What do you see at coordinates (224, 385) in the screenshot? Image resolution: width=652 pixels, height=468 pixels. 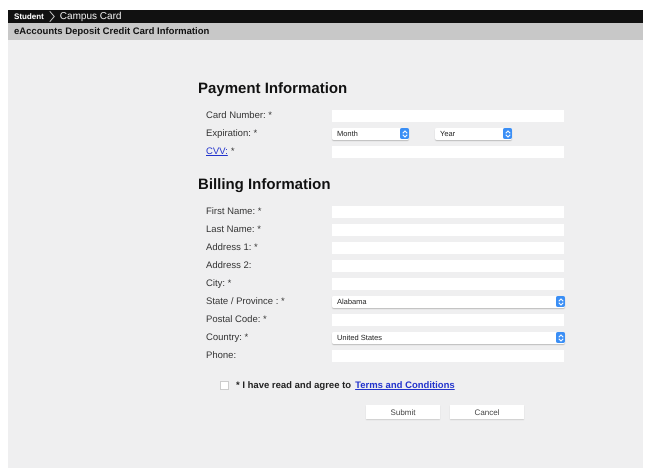 I see `checkbox` at bounding box center [224, 385].